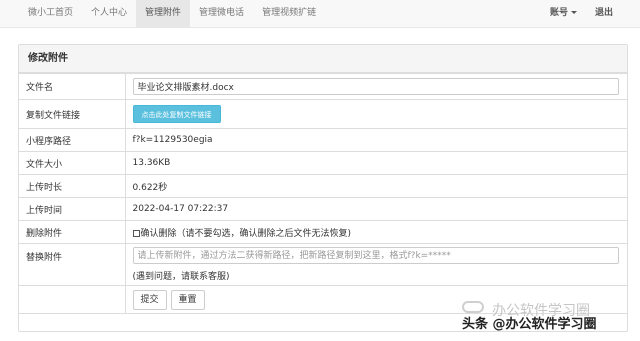 The height and width of the screenshot is (341, 640). I want to click on nav-personal-center: 个人中心, so click(109, 14).